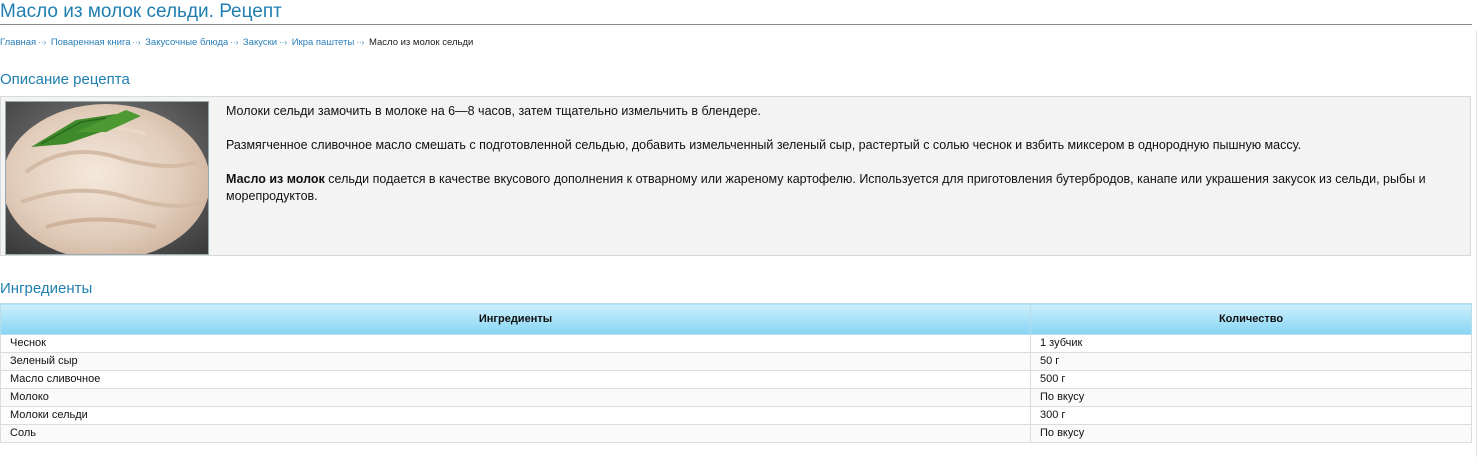  Describe the element at coordinates (515, 319) in the screenshot. I see `column-header-ingredients: Ингредиенты` at that location.